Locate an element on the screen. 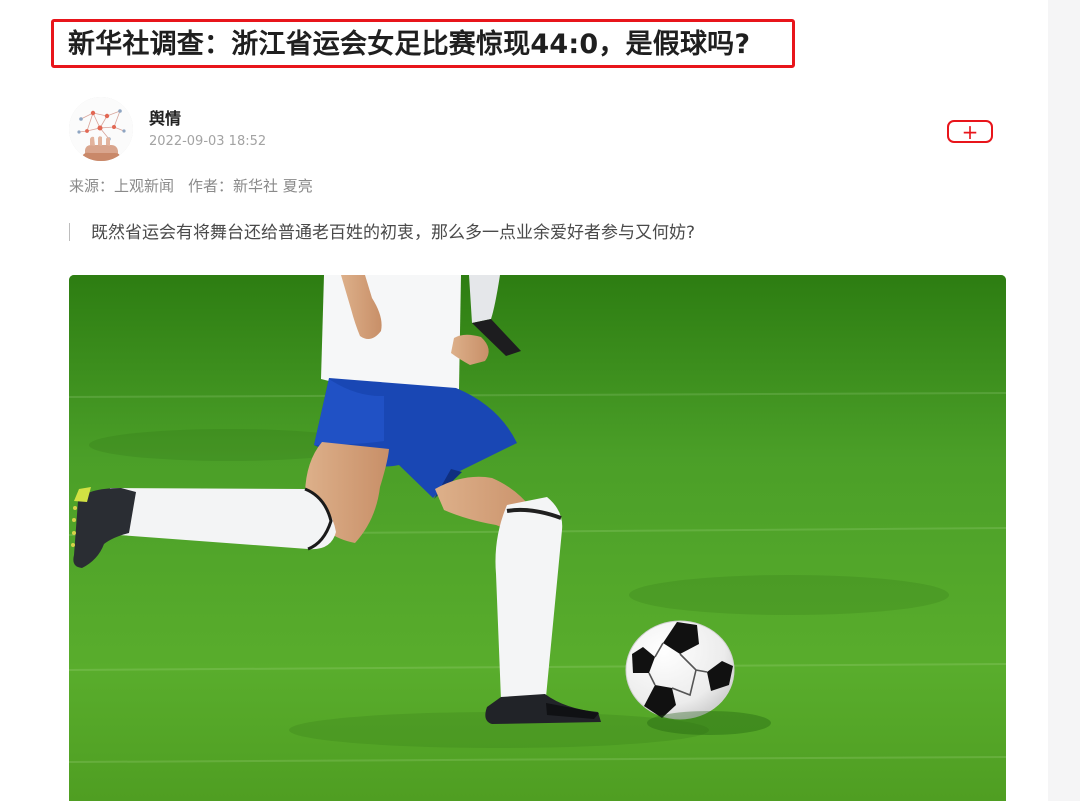 This screenshot has width=1080, height=801. page-scroll-gutter is located at coordinates (1064, 400).